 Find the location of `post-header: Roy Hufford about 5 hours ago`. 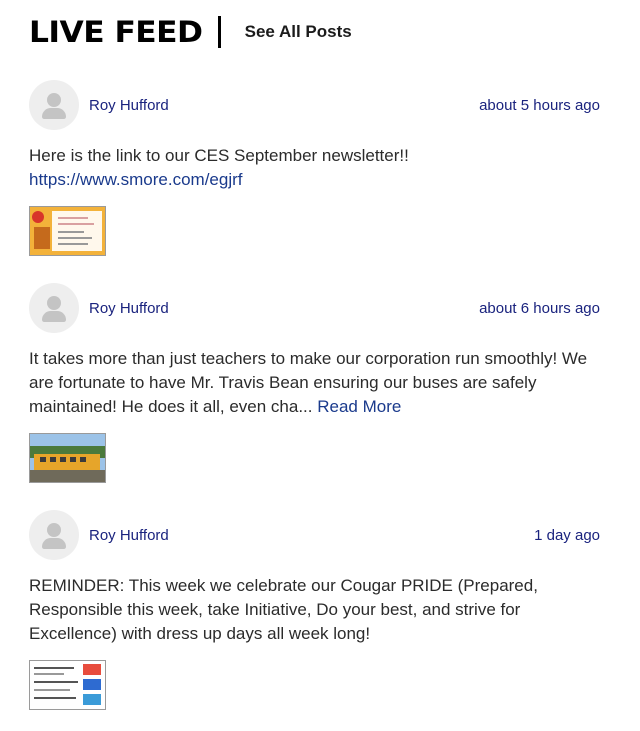

post-header: Roy Hufford about 5 hours ago is located at coordinates (314, 105).